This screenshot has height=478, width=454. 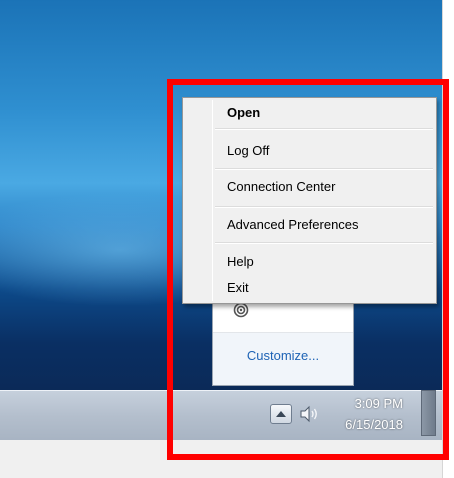 What do you see at coordinates (448, 239) in the screenshot?
I see `window-edge` at bounding box center [448, 239].